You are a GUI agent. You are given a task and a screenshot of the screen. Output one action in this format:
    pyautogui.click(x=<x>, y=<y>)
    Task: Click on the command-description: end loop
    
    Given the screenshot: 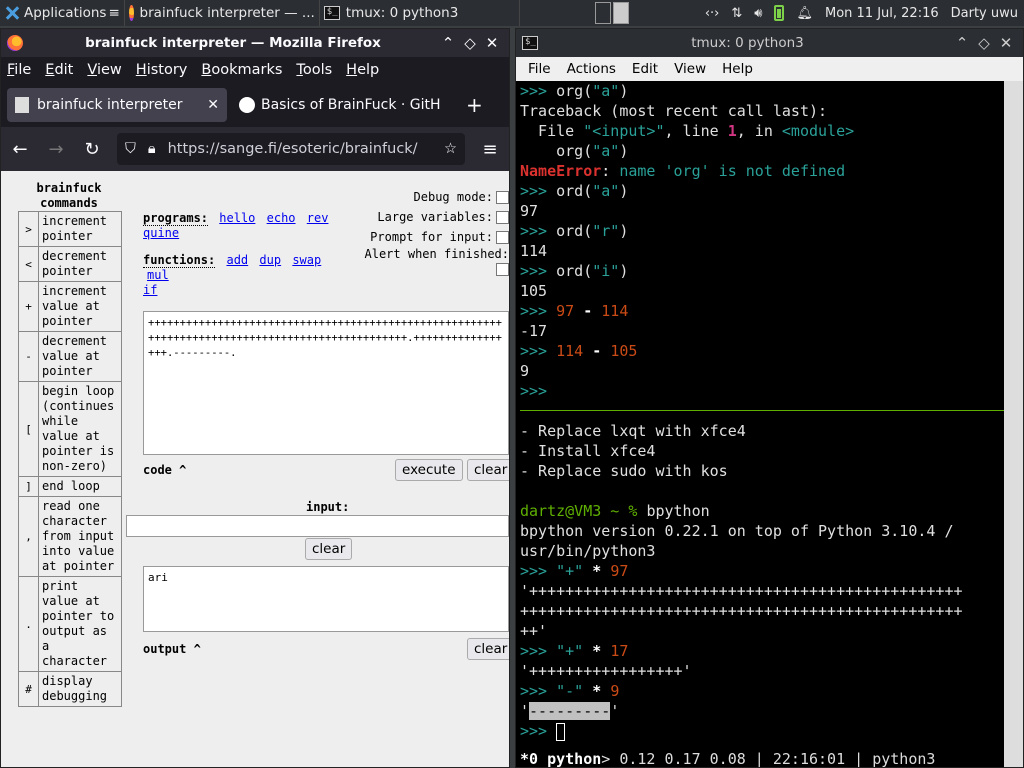 What is the action you would take?
    pyautogui.click(x=80, y=486)
    